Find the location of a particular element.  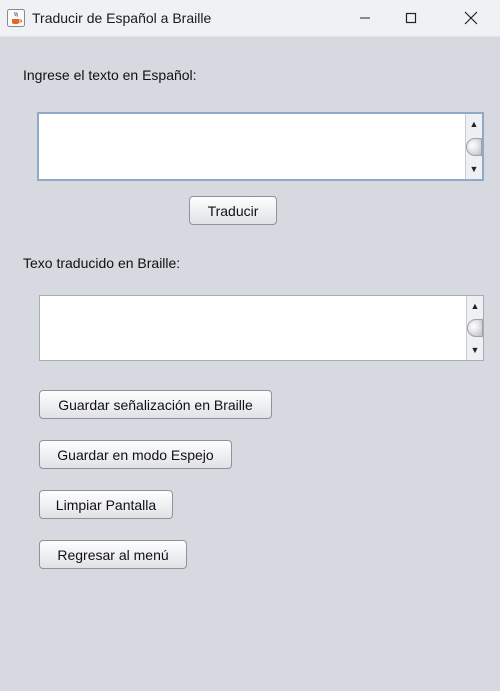

braille-text-area: ▲ ▼ is located at coordinates (261, 328).